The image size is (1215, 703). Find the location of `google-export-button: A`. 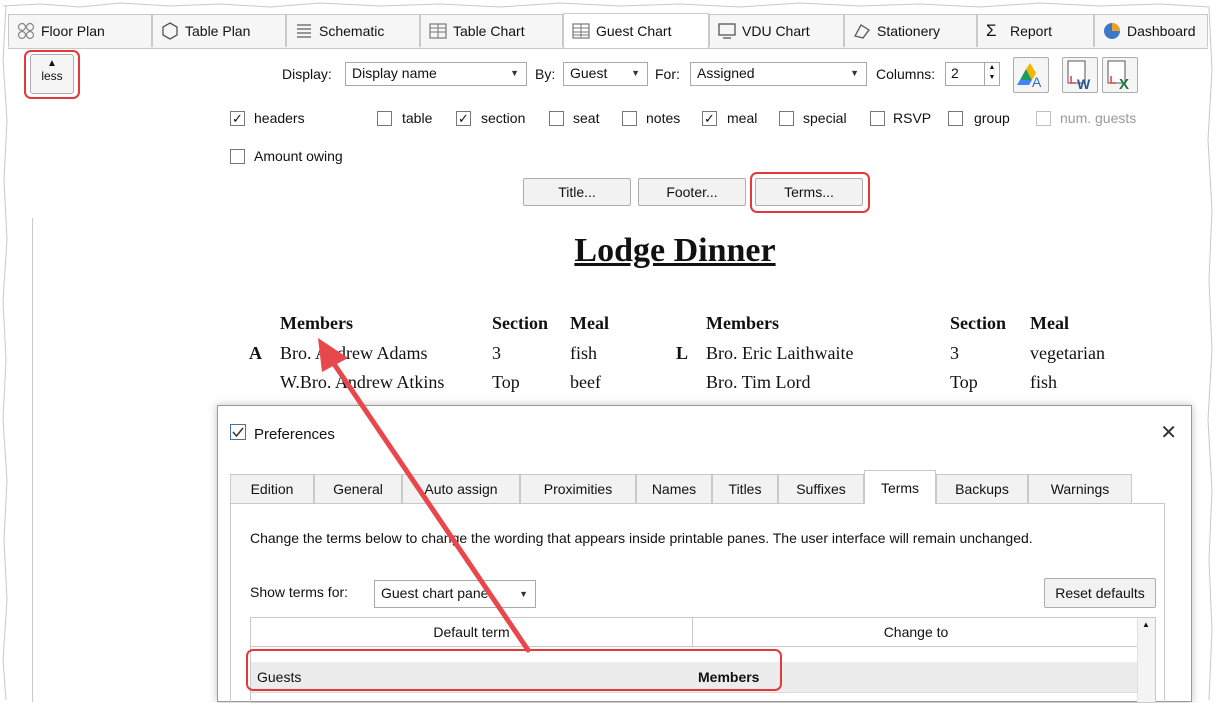

google-export-button: A is located at coordinates (1031, 75).